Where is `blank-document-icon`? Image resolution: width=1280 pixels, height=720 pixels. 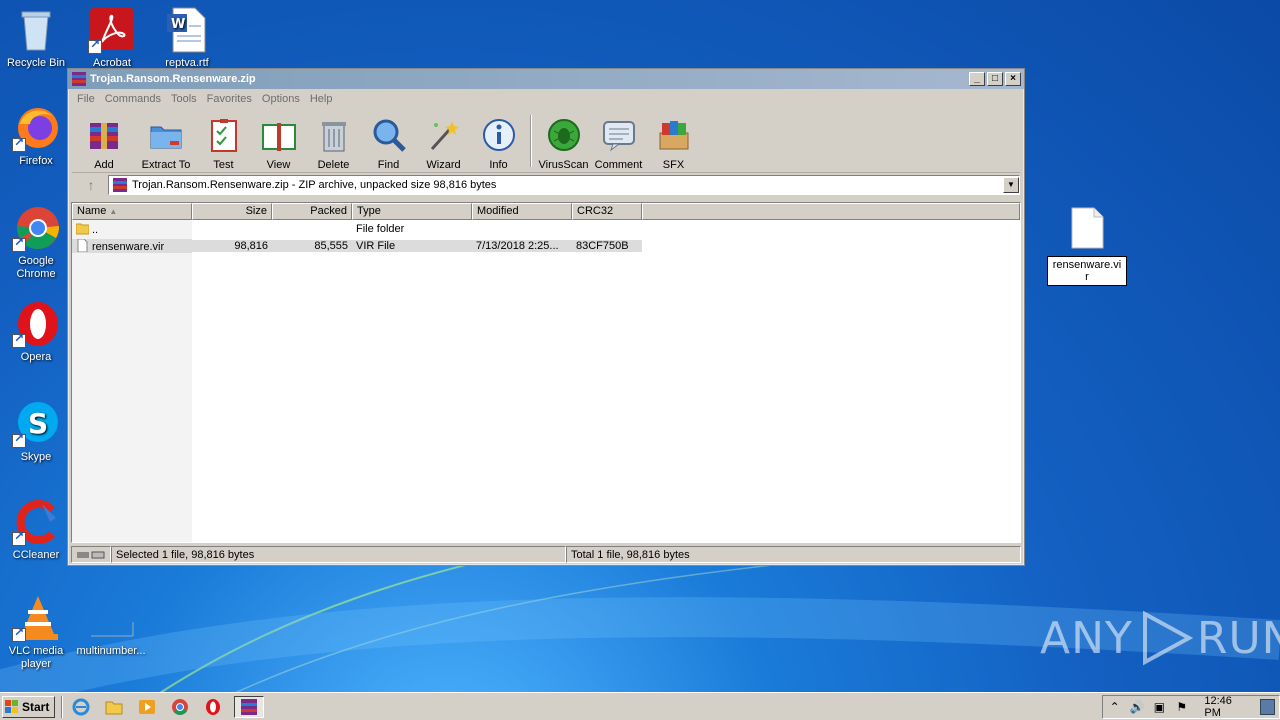
blank-document-icon is located at coordinates (1087, 228).